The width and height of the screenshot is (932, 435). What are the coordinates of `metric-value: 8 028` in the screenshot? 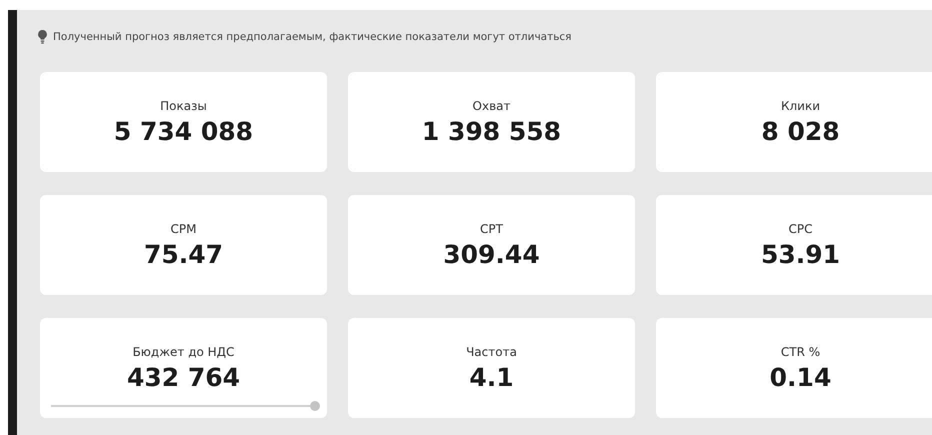 It's located at (800, 131).